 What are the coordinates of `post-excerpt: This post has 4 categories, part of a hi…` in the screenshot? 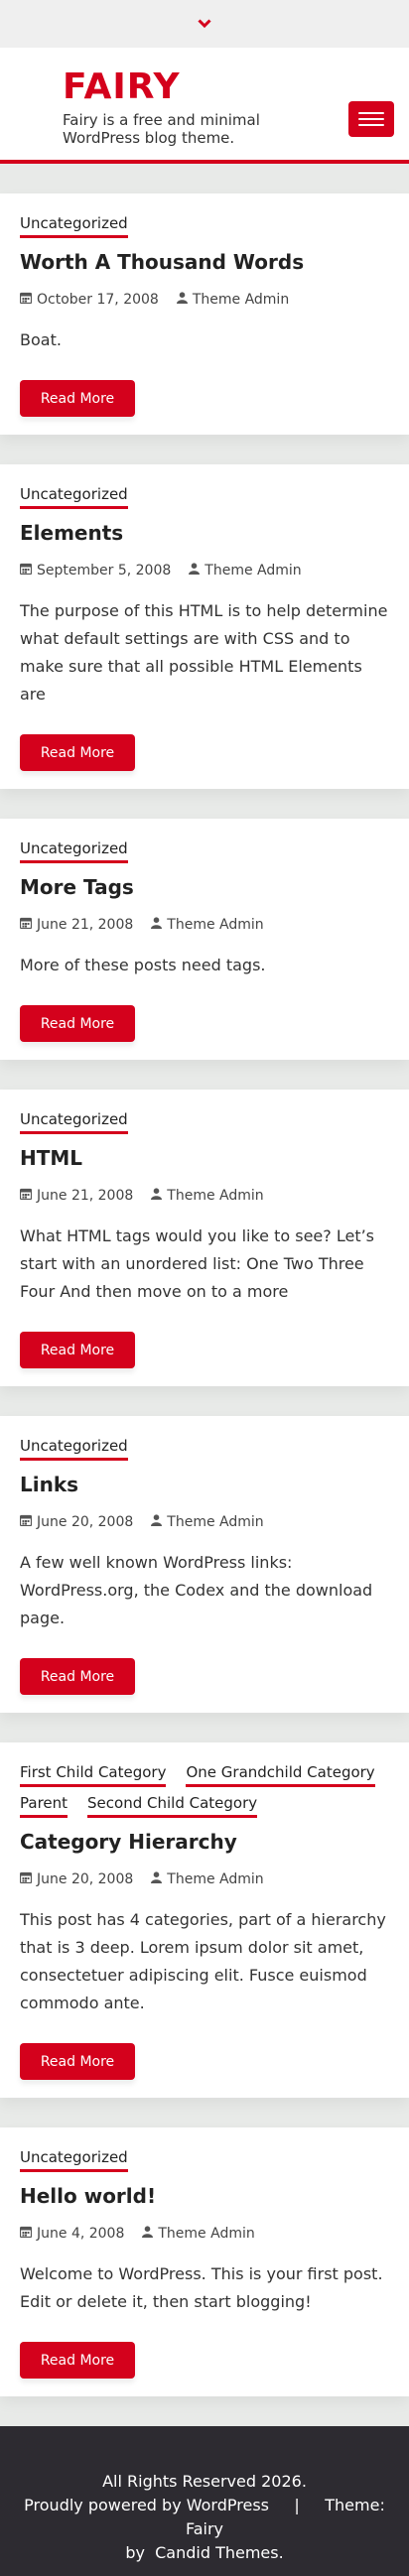 It's located at (203, 1961).